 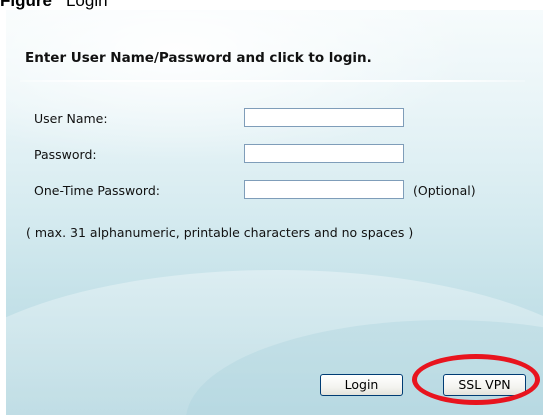 I want to click on user-name-input, so click(x=324, y=117).